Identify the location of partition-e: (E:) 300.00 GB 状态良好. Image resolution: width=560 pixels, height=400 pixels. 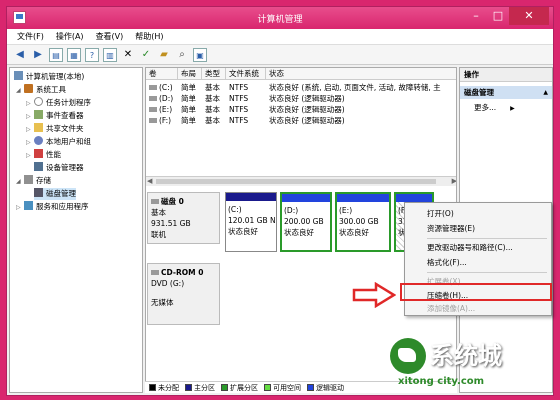
(363, 222).